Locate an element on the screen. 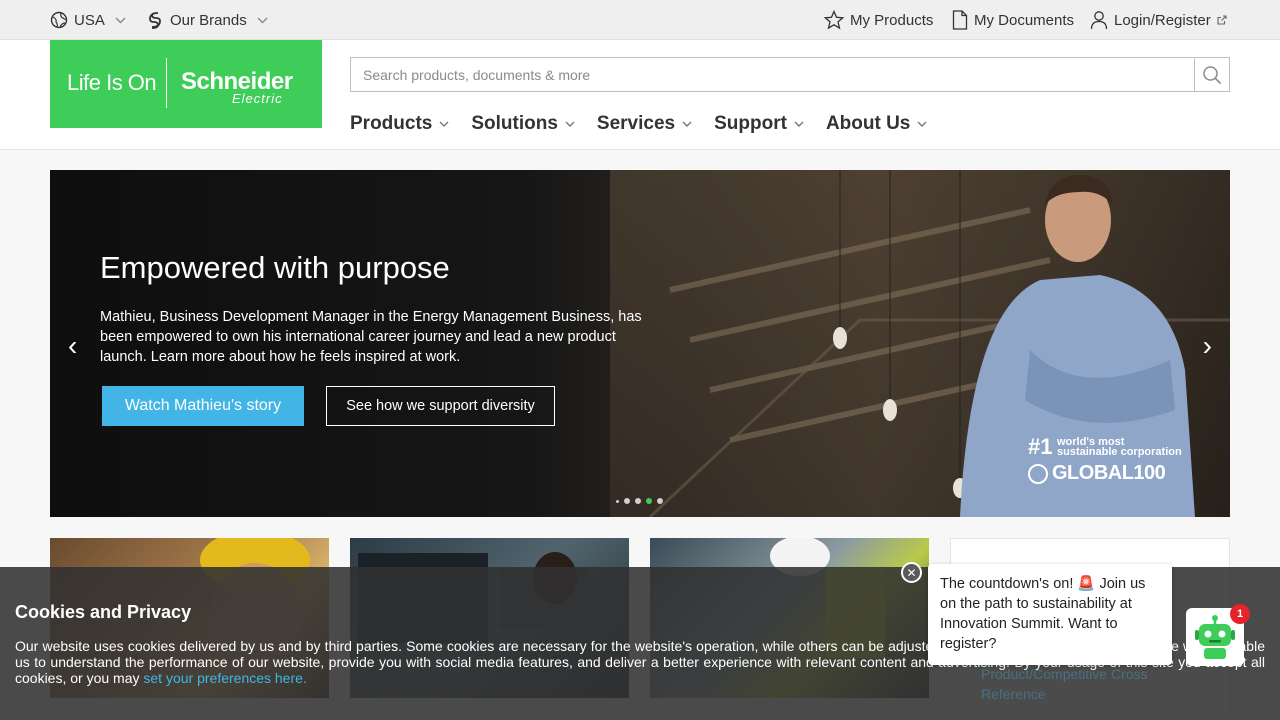 Image resolution: width=1280 pixels, height=720 pixels. external-link-icon is located at coordinates (1222, 20).